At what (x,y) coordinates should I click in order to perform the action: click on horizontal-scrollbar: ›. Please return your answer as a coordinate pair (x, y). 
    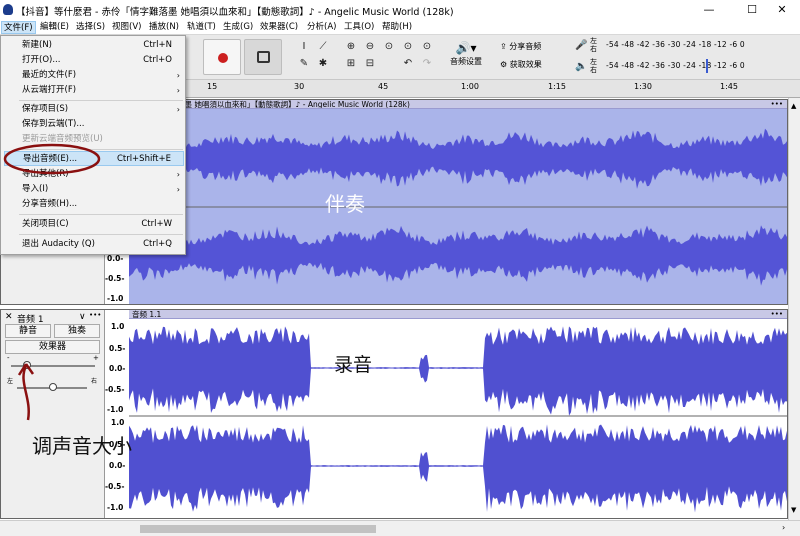
    Looking at the image, I should click on (400, 528).